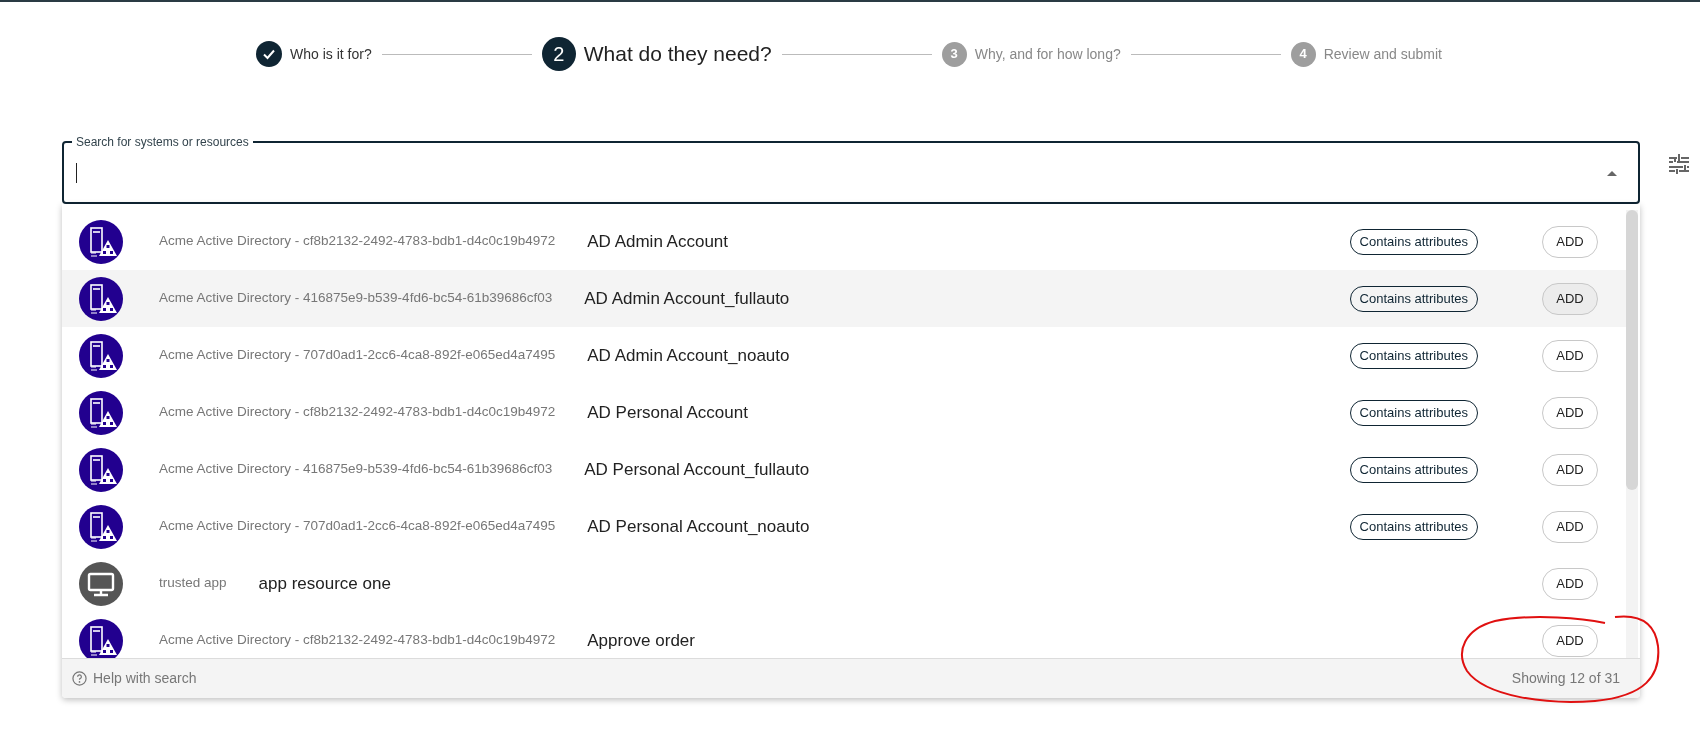 This screenshot has height=755, width=1700. What do you see at coordinates (641, 640) in the screenshot?
I see `resource-name: Approve order` at bounding box center [641, 640].